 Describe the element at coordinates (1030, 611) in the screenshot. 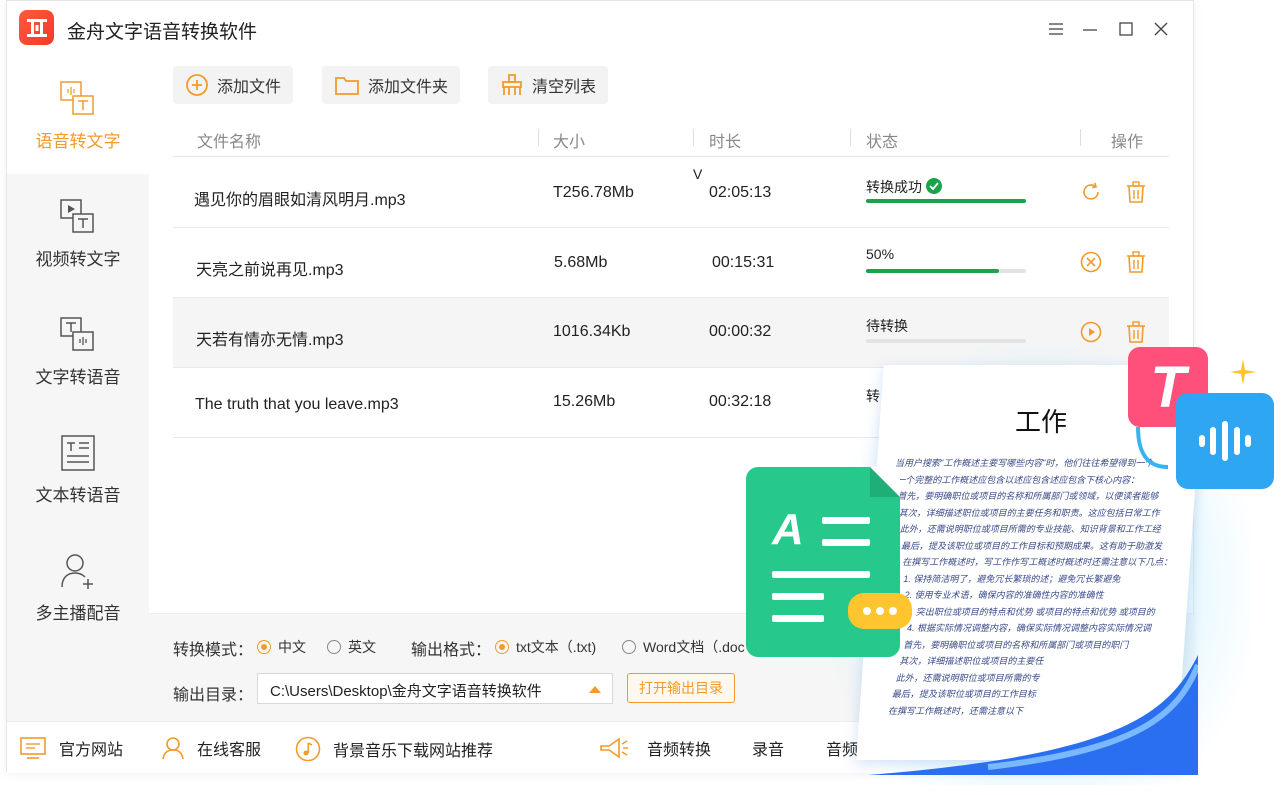

I see `document-text-line: 3. 突出职位或项目的特点和优势 或项目的特点和优势 或项目的` at that location.